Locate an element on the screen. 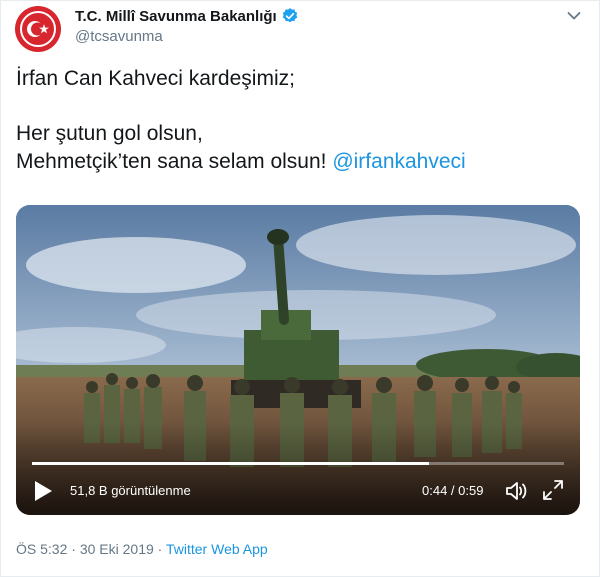 The height and width of the screenshot is (577, 600). tweet-line: Her şutun gol olsun, is located at coordinates (109, 133).